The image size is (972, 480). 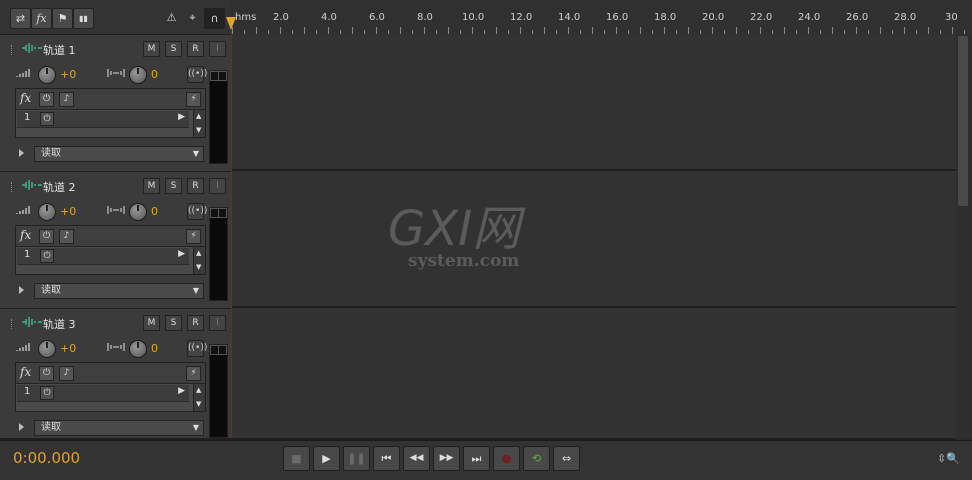 What do you see at coordinates (20, 18) in the screenshot?
I see `switch-view-button: ⇄` at bounding box center [20, 18].